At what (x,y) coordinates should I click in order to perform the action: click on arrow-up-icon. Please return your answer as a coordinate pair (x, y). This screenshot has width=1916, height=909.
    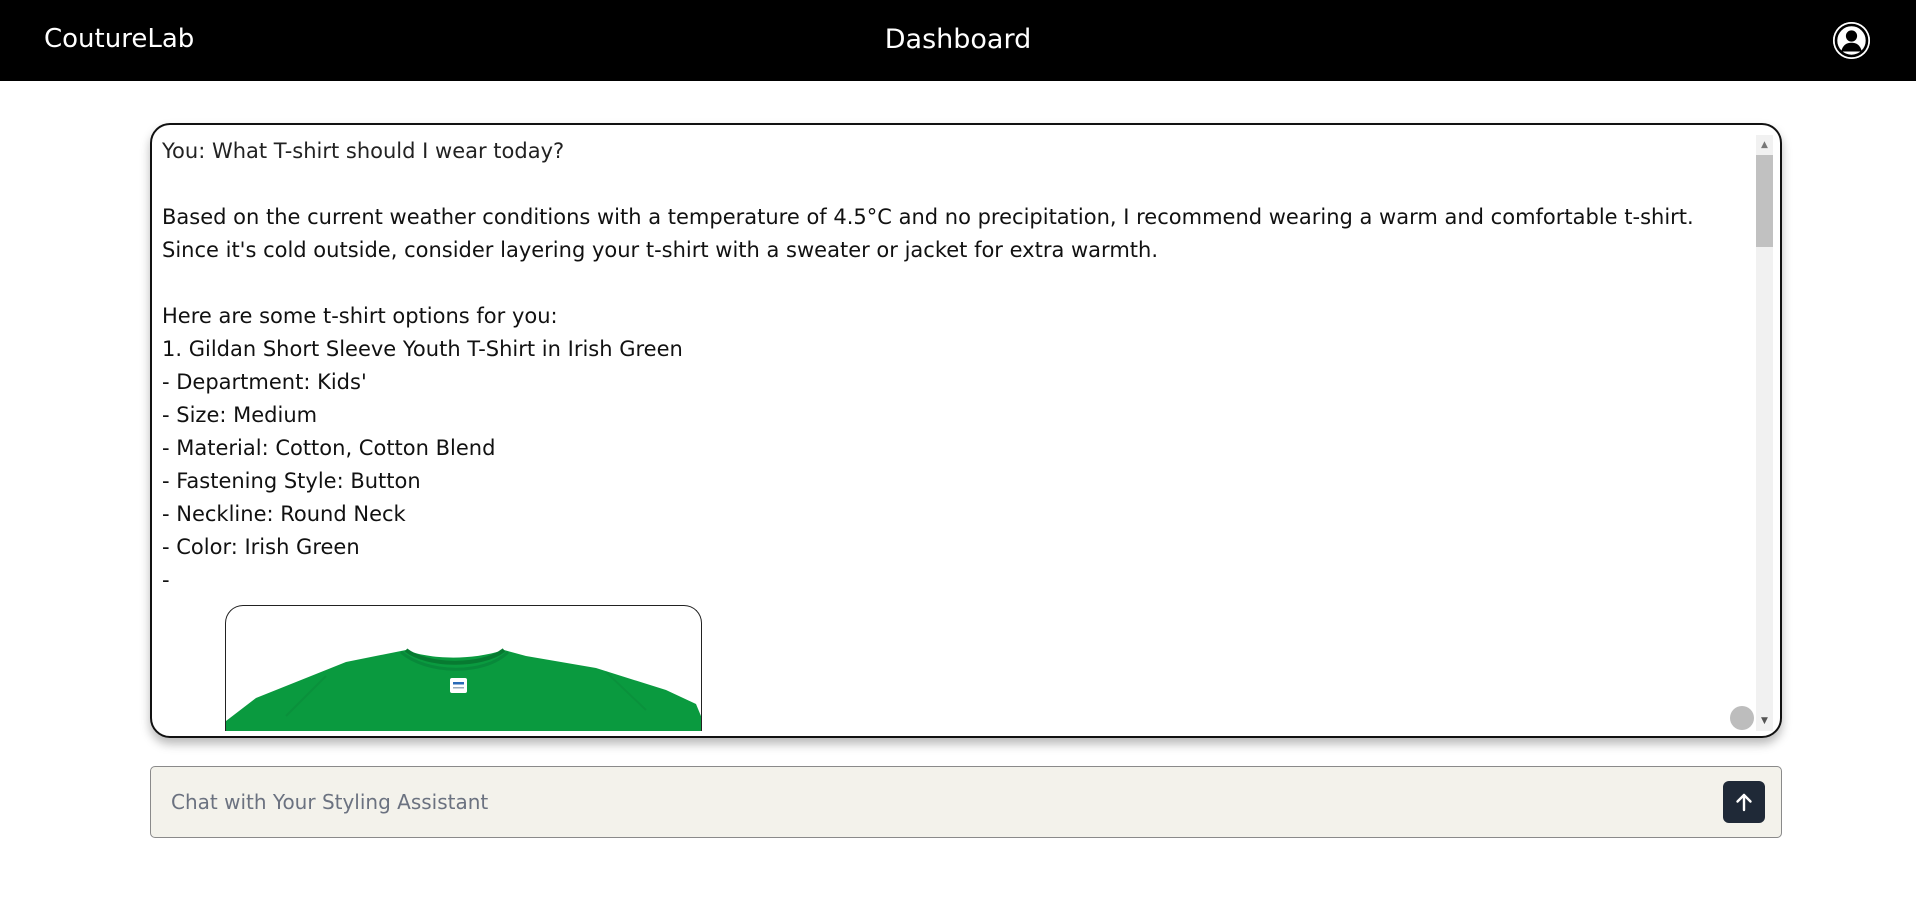
    Looking at the image, I should click on (1744, 802).